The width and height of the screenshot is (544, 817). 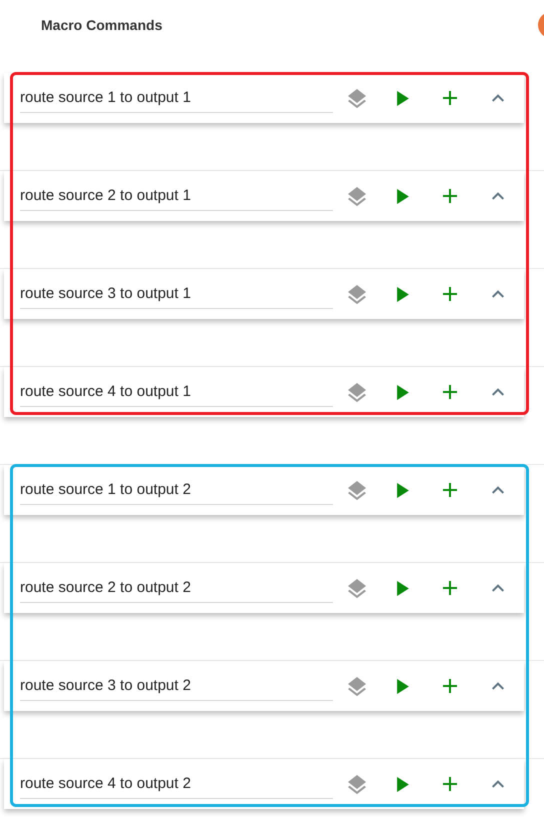 What do you see at coordinates (176, 490) in the screenshot?
I see `macro-name-field: route source 1 to output 2` at bounding box center [176, 490].